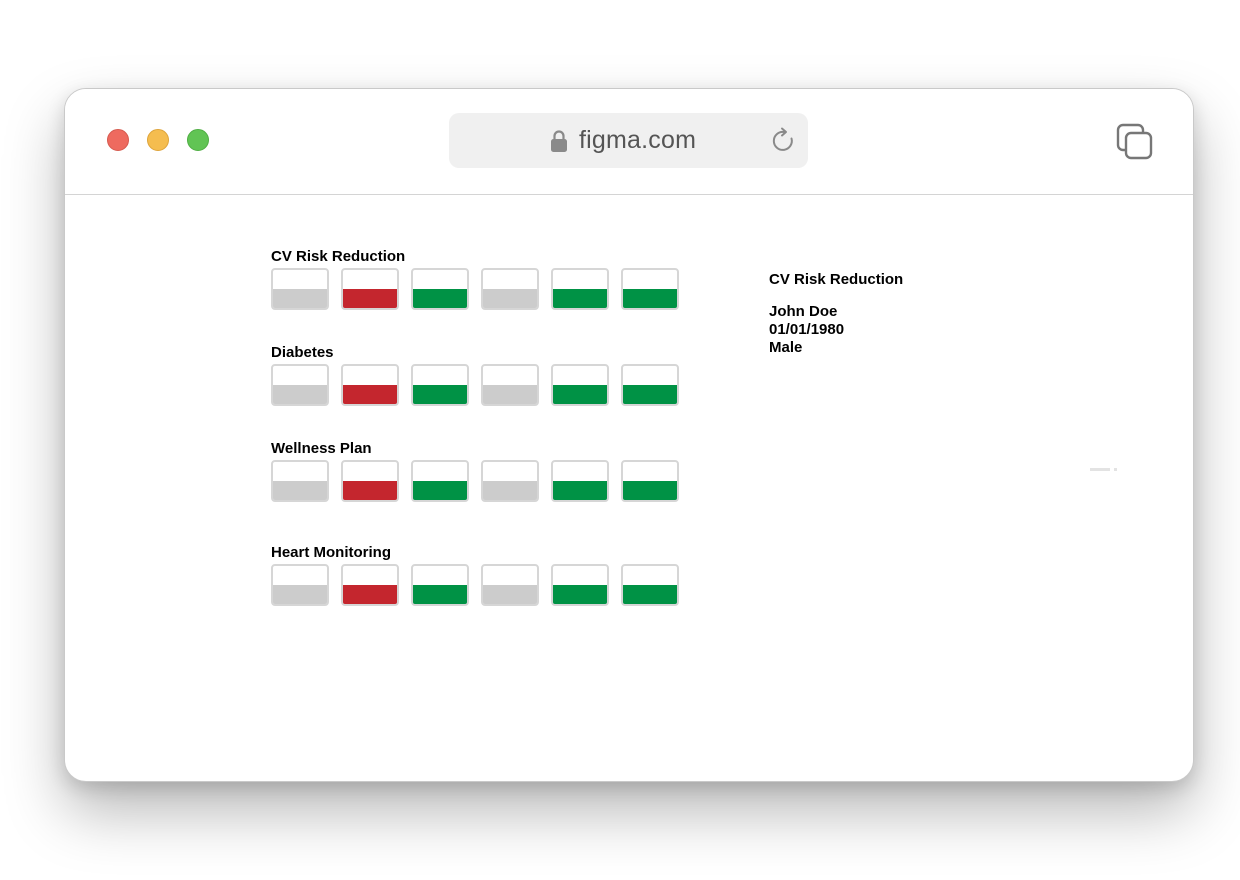 This screenshot has width=1240, height=880. Describe the element at coordinates (158, 140) in the screenshot. I see `minimize-window-button` at that location.